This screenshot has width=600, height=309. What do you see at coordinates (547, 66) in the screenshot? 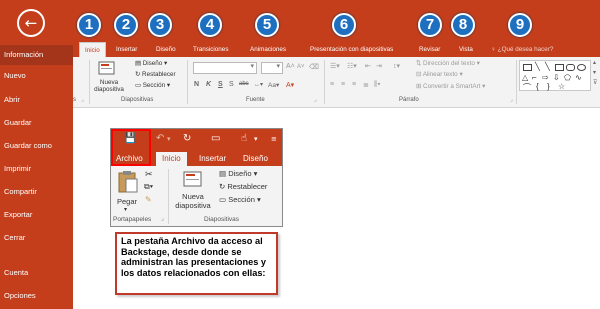
I see `arrow-shape-icon: ╲` at bounding box center [547, 66].